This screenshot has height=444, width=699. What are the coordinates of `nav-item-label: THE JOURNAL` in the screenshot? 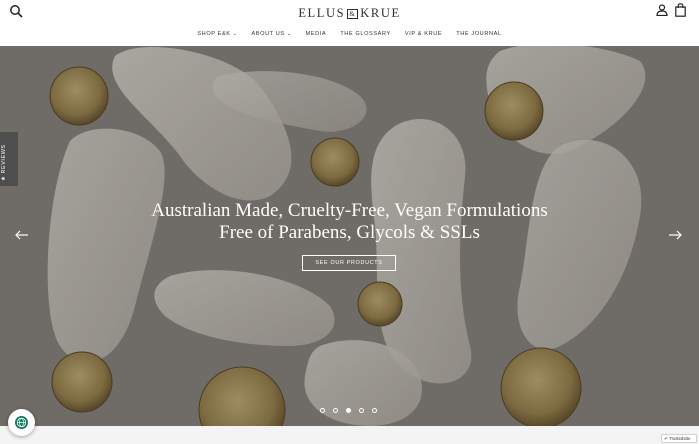 It's located at (479, 34).